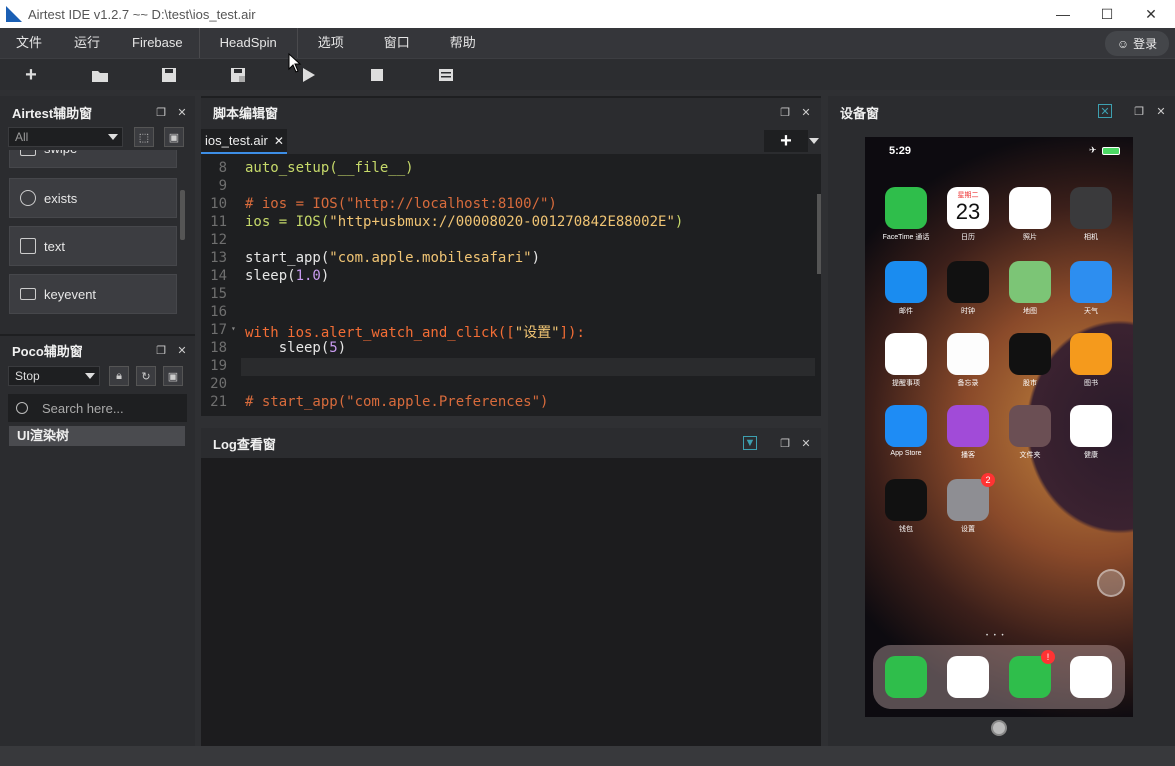 The width and height of the screenshot is (1175, 766). Describe the element at coordinates (28, 294) in the screenshot. I see `keyboard-icon` at that location.